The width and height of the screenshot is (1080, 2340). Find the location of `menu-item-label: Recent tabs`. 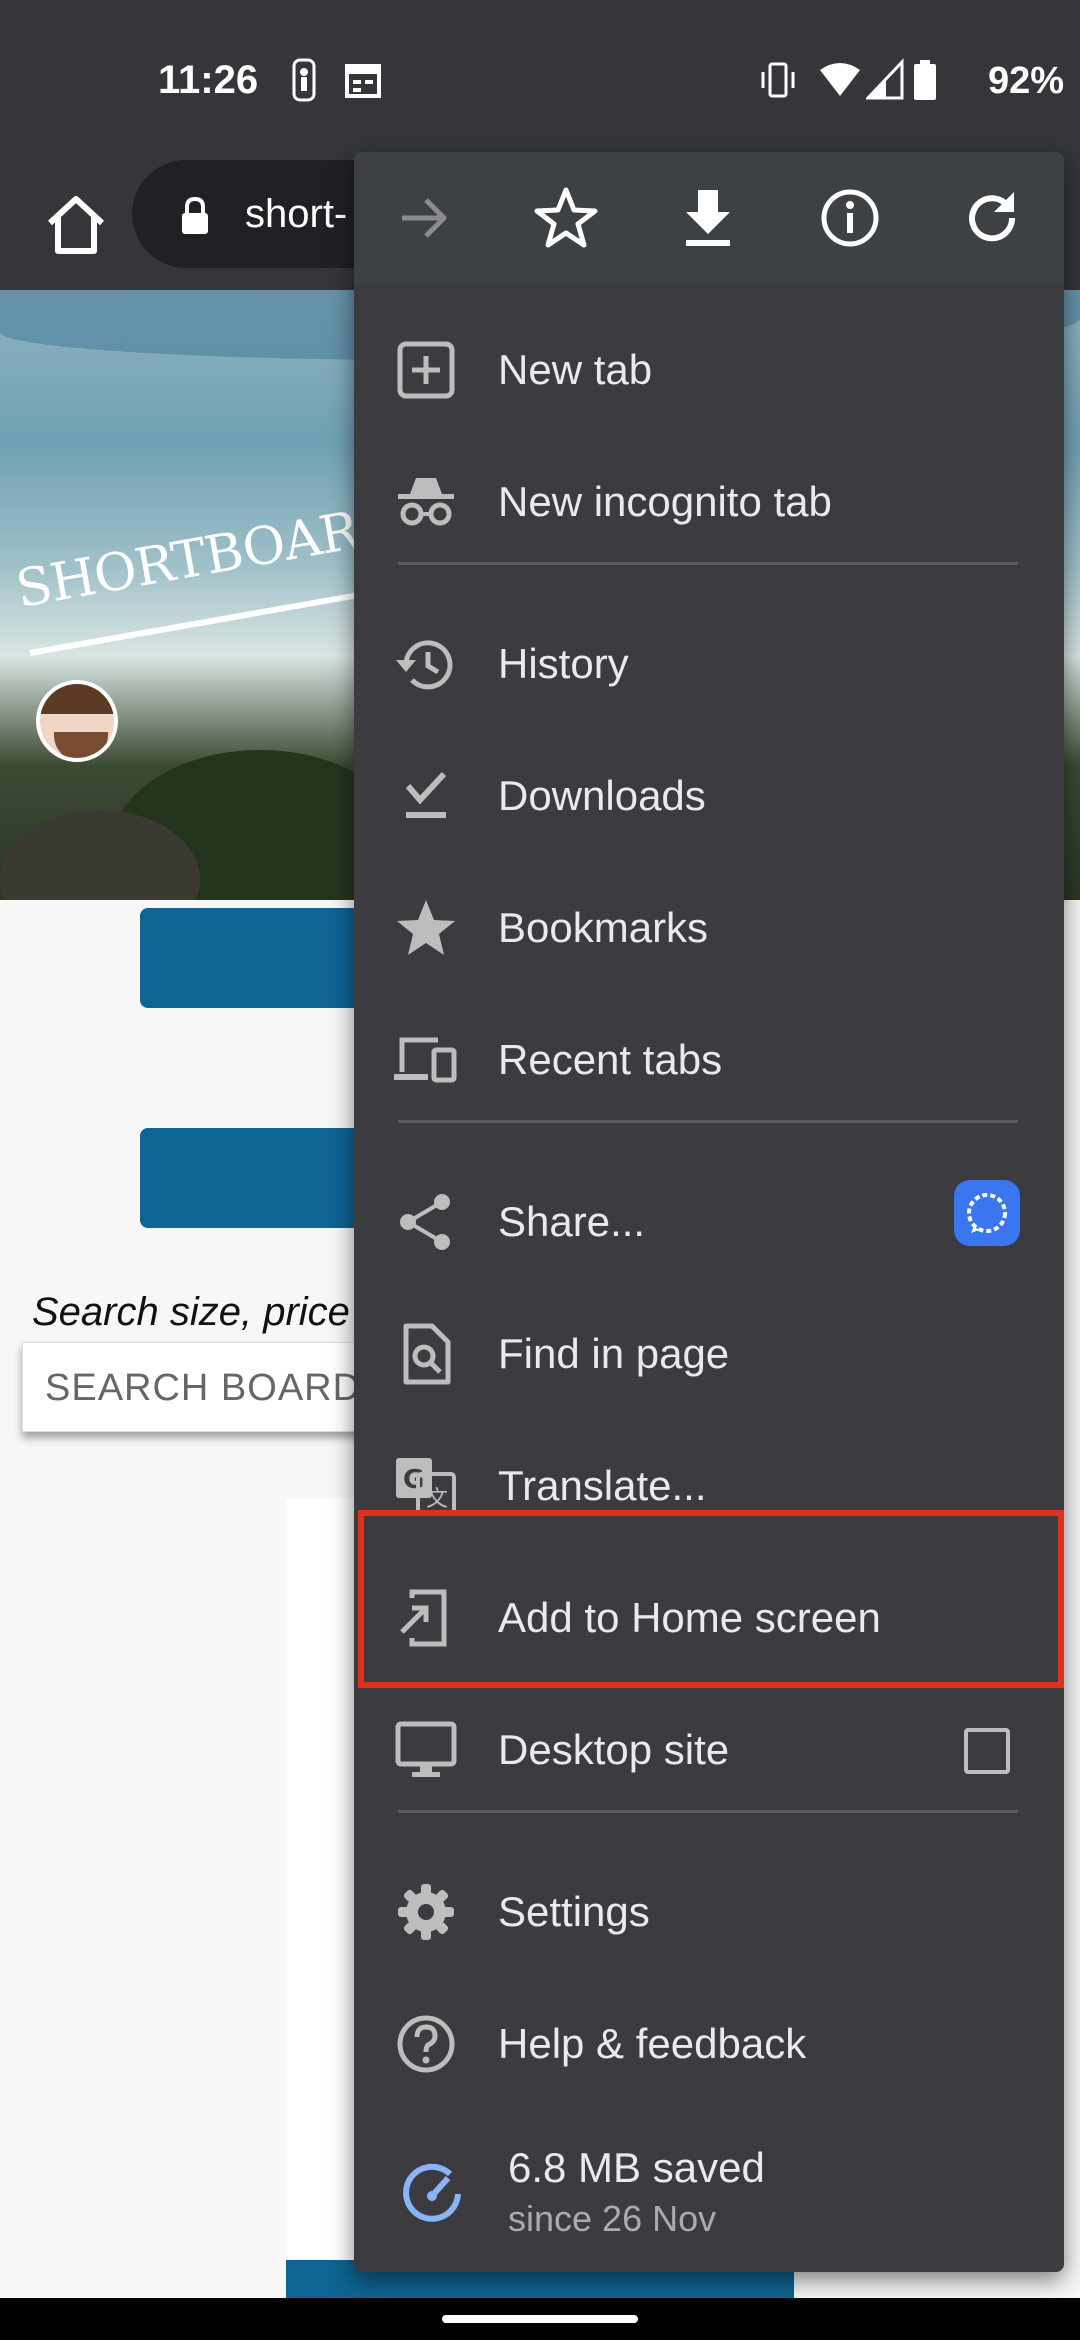

menu-item-label: Recent tabs is located at coordinates (610, 1059).